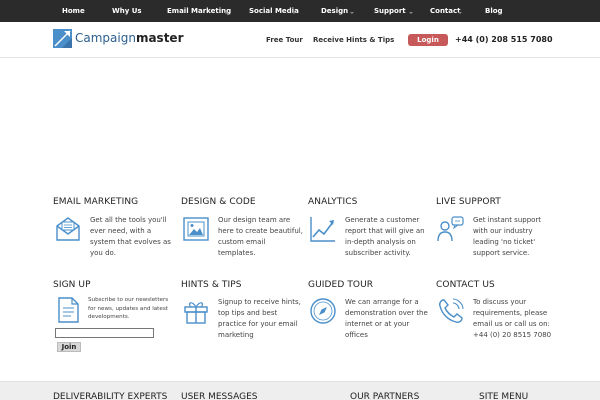 The image size is (600, 400). What do you see at coordinates (196, 313) in the screenshot?
I see `gift-icon` at bounding box center [196, 313].